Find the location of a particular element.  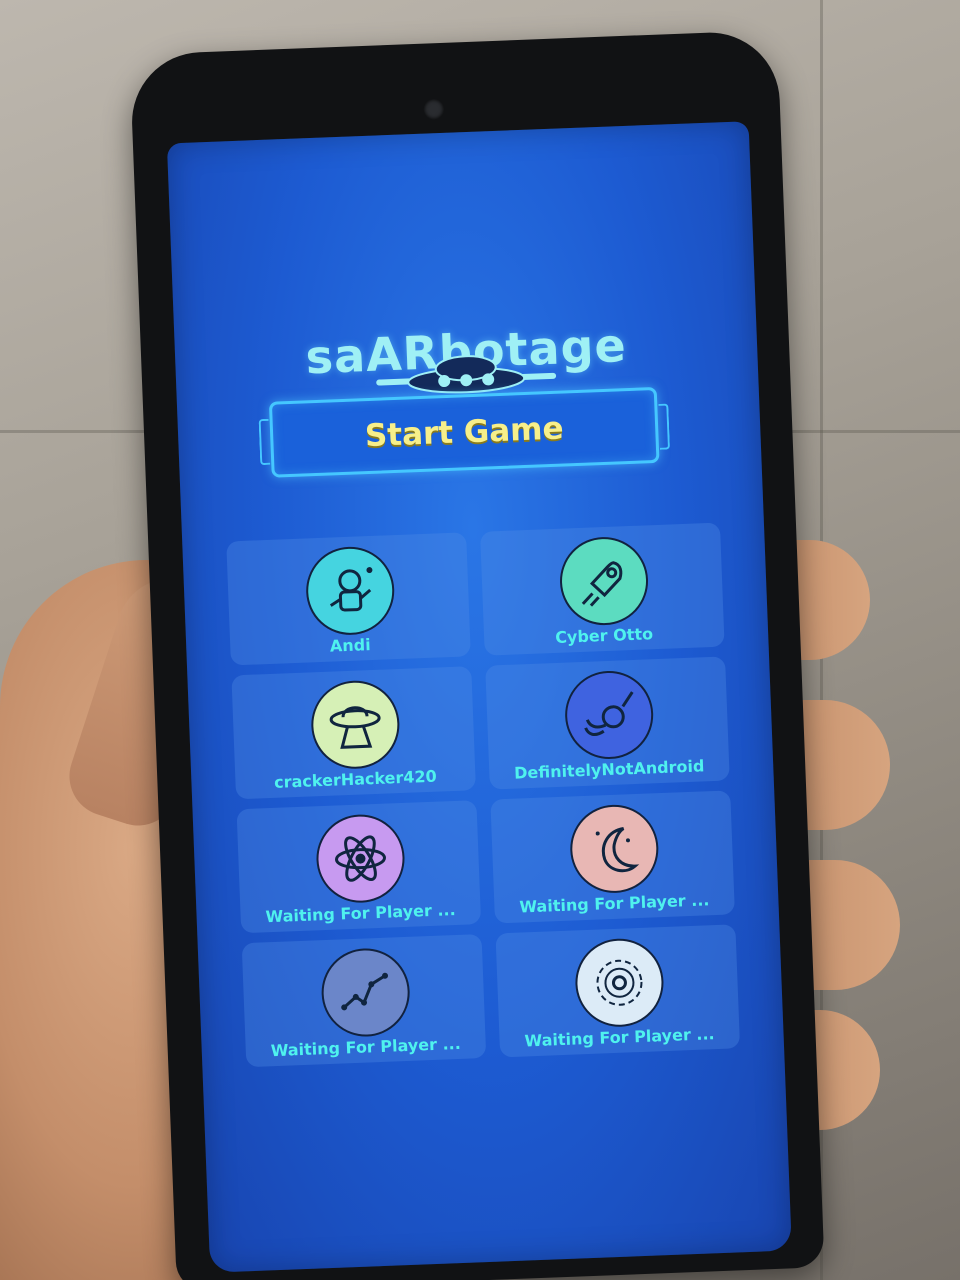

atom-icon is located at coordinates (360, 858).